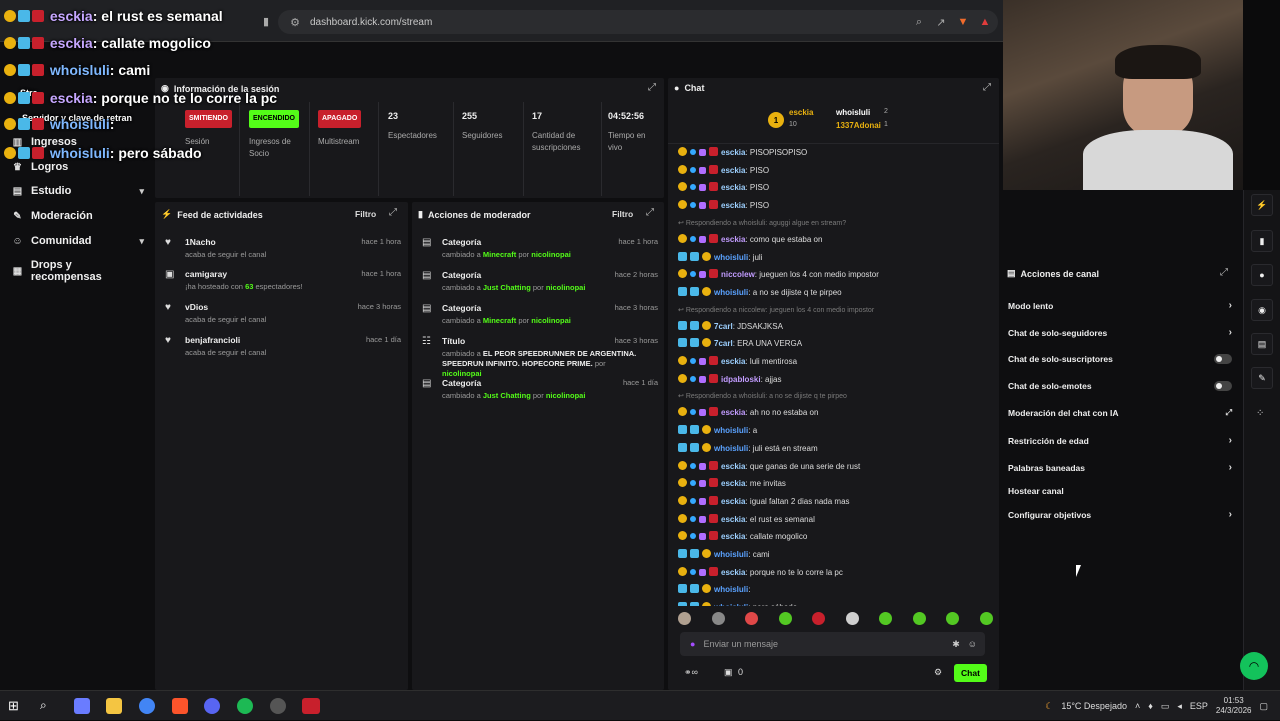  What do you see at coordinates (858, 125) in the screenshot?
I see `leader-user: 1337Adonai` at bounding box center [858, 125].